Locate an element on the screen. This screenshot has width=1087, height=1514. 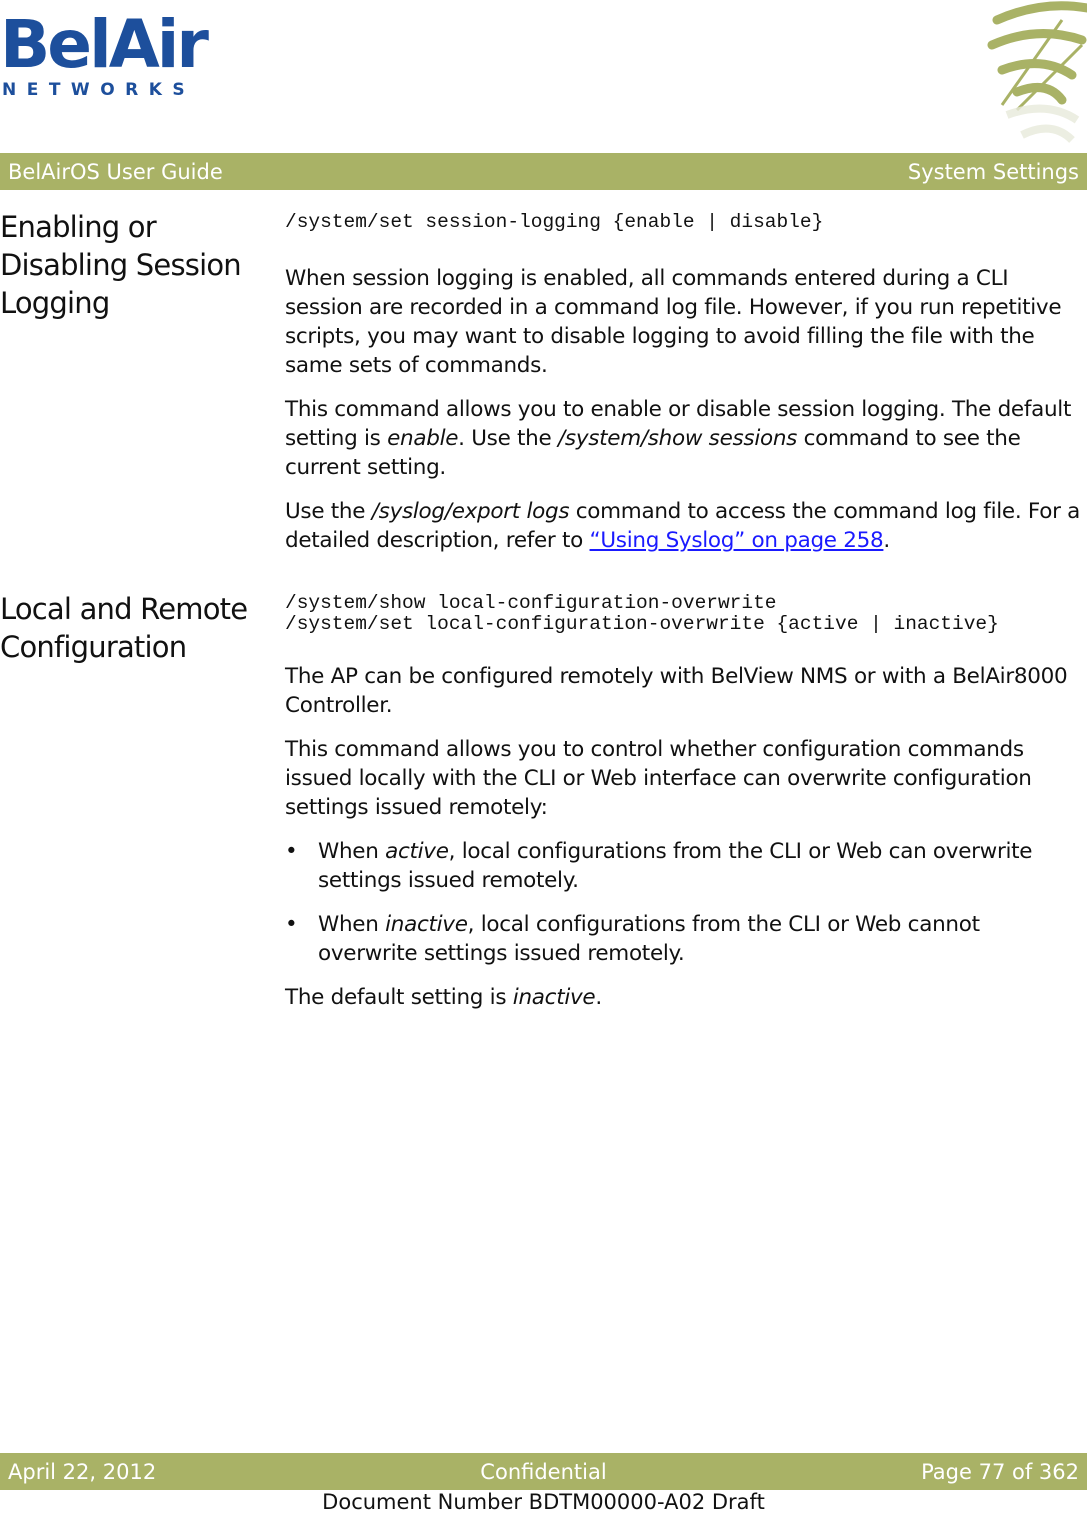
paragraph: The default setting is inactive. is located at coordinates (443, 997).